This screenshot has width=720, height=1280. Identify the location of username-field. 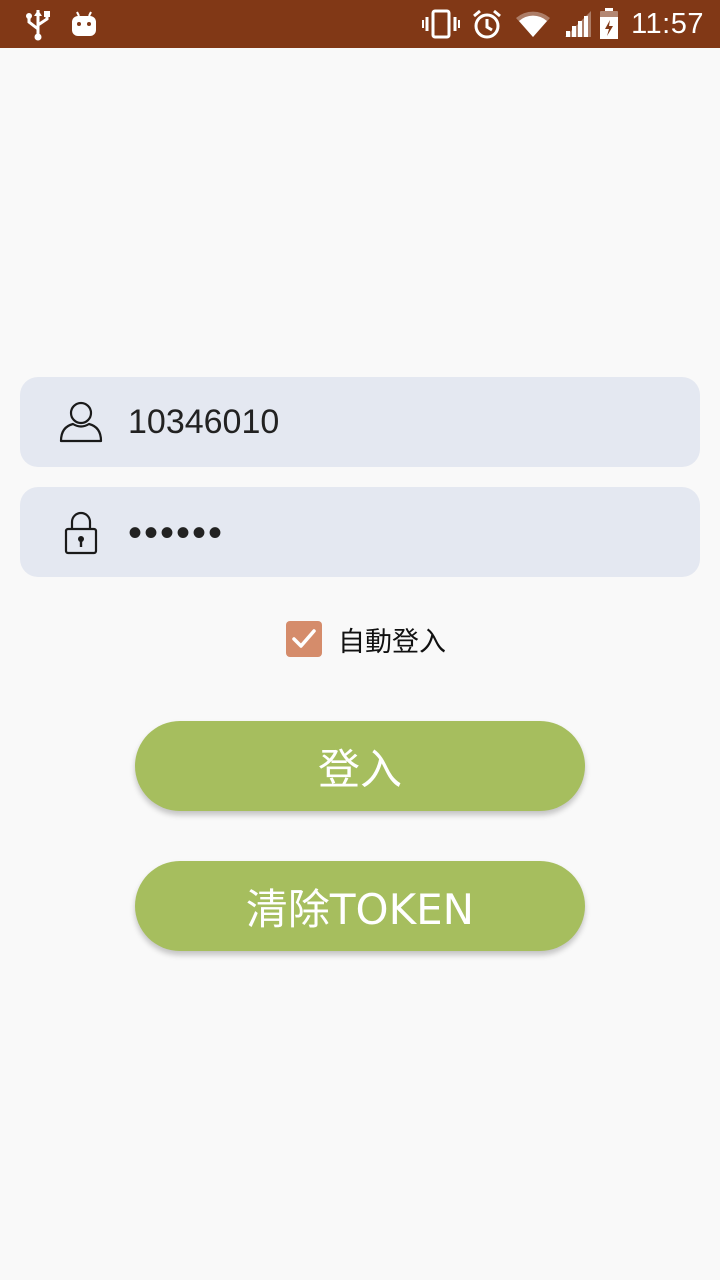
(360, 422).